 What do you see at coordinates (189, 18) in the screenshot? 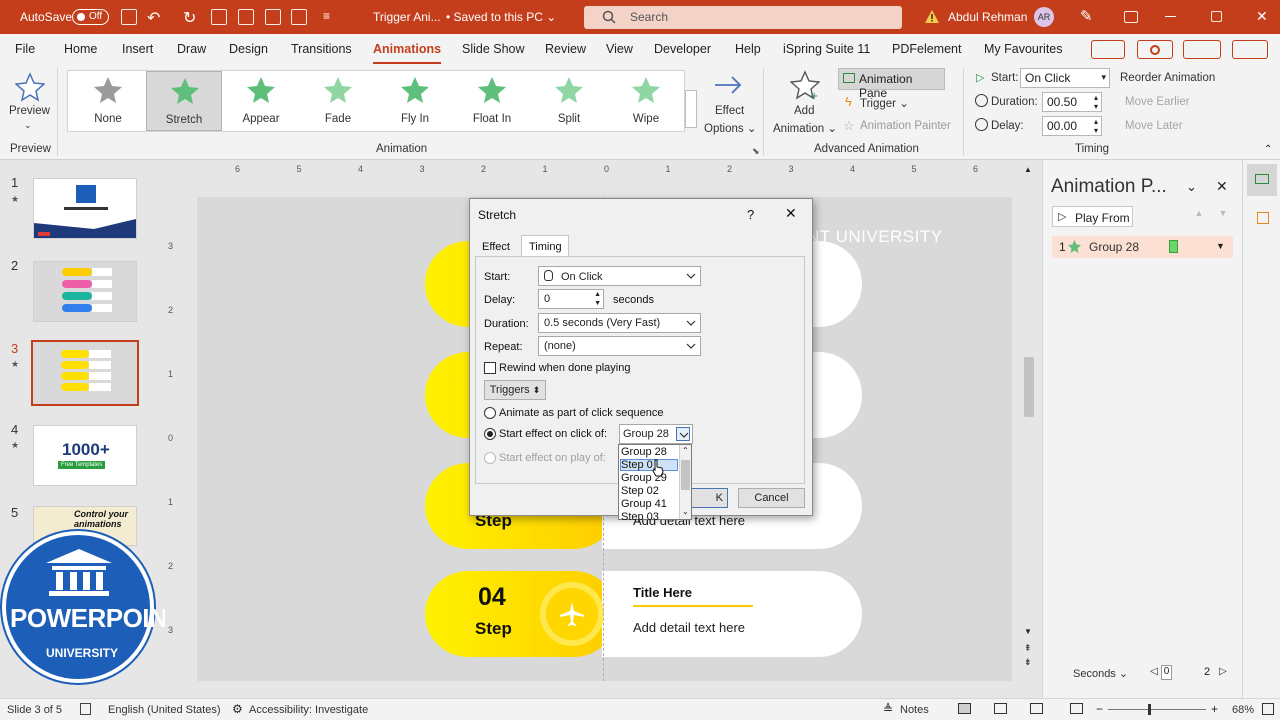
I see `redo-icon: ↻` at bounding box center [189, 18].